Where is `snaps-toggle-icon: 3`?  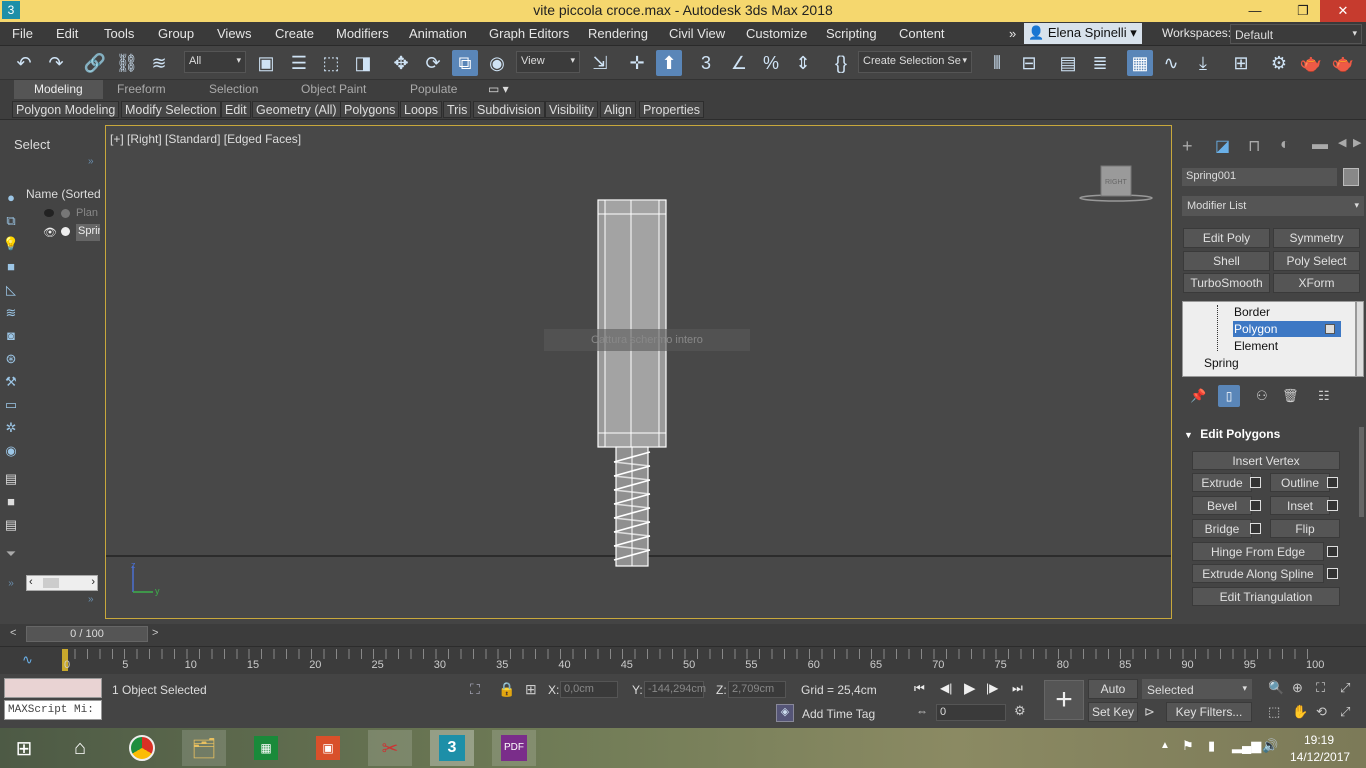
snaps-toggle-icon: 3 is located at coordinates (706, 63).